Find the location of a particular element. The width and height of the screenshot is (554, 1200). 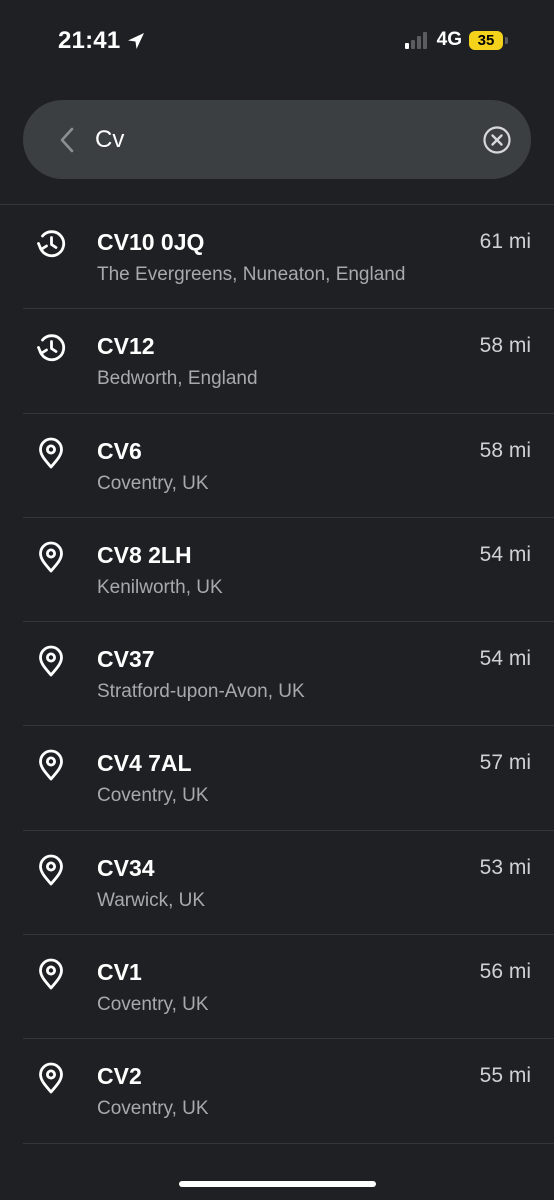

result-distance: 61 mi is located at coordinates (505, 241).